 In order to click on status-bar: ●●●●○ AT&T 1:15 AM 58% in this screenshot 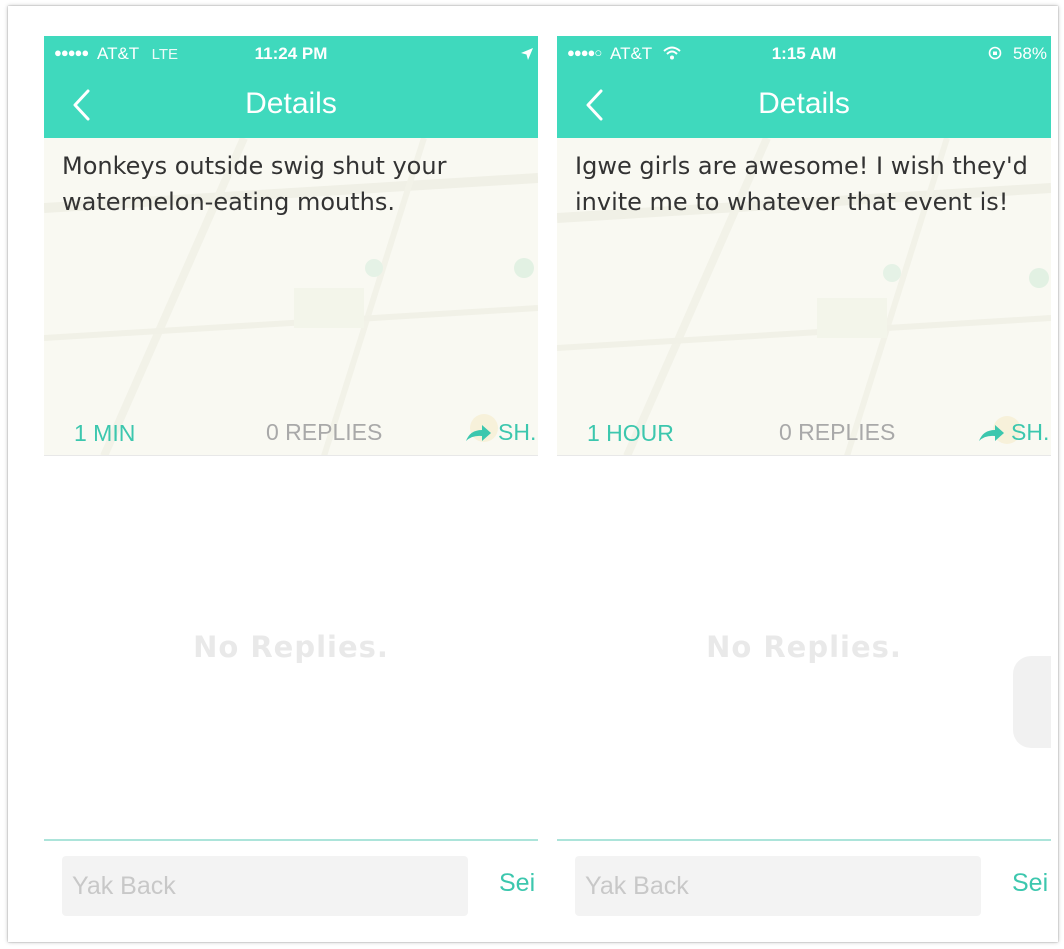, I will do `click(804, 53)`.